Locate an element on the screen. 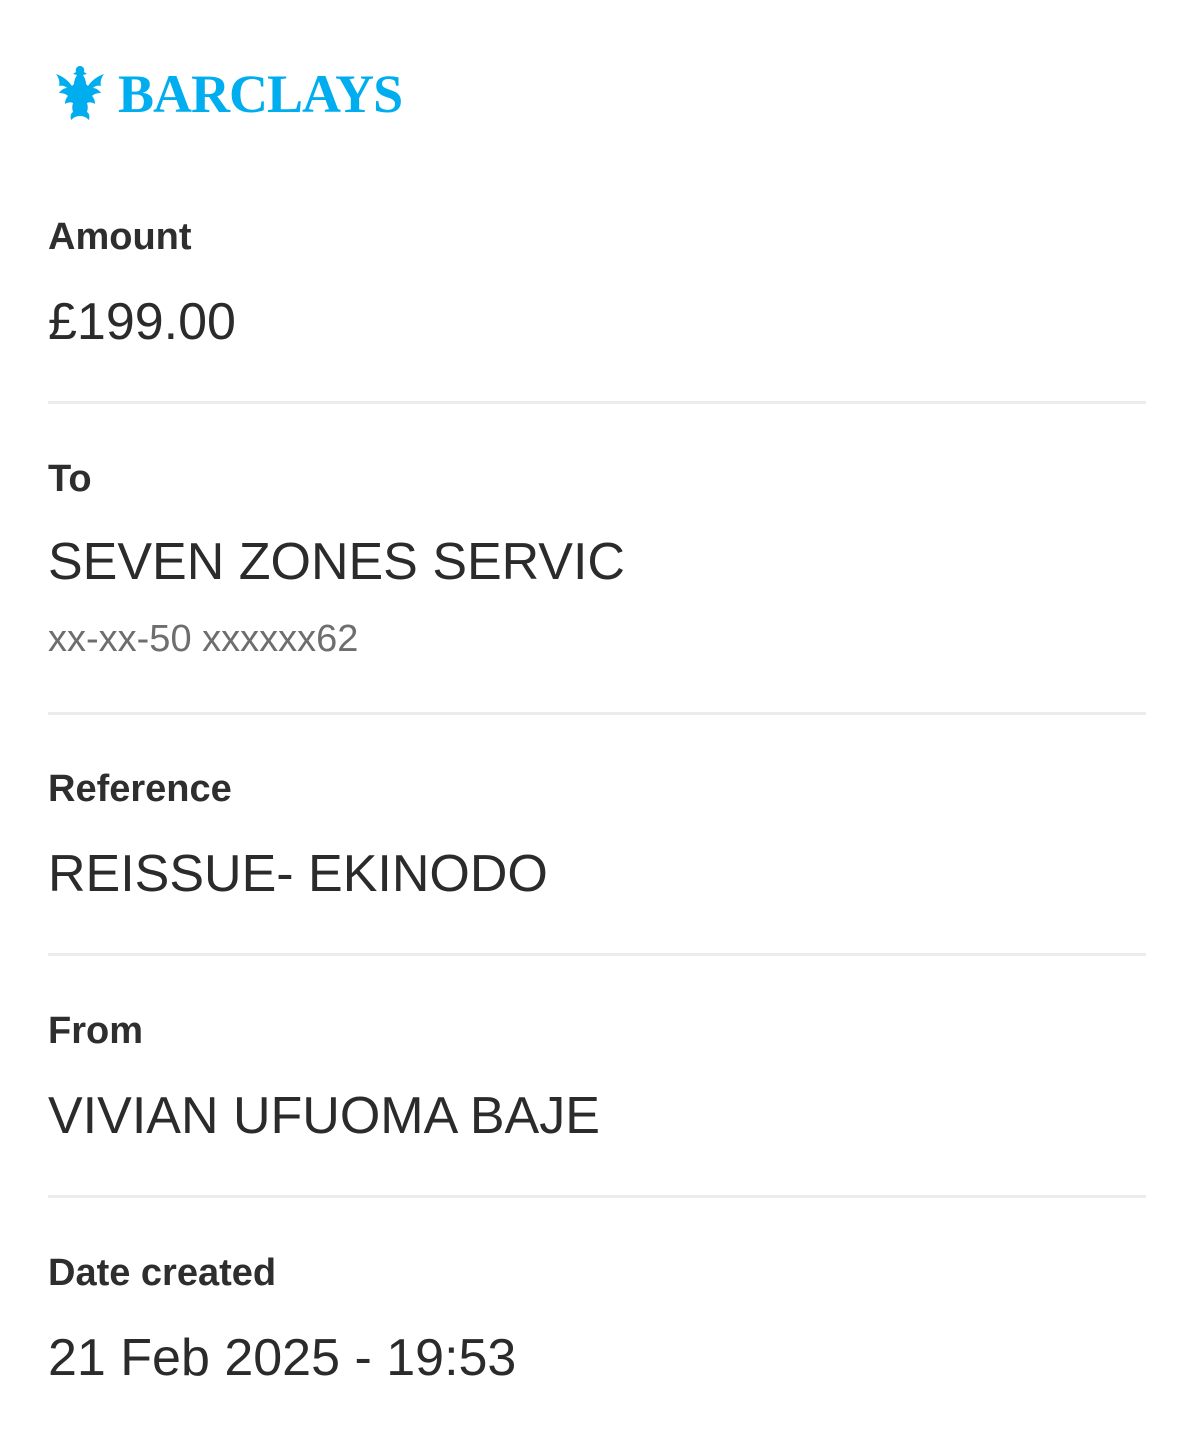 The width and height of the screenshot is (1194, 1444). barclays-logo: BARCLAYS is located at coordinates (227, 94).